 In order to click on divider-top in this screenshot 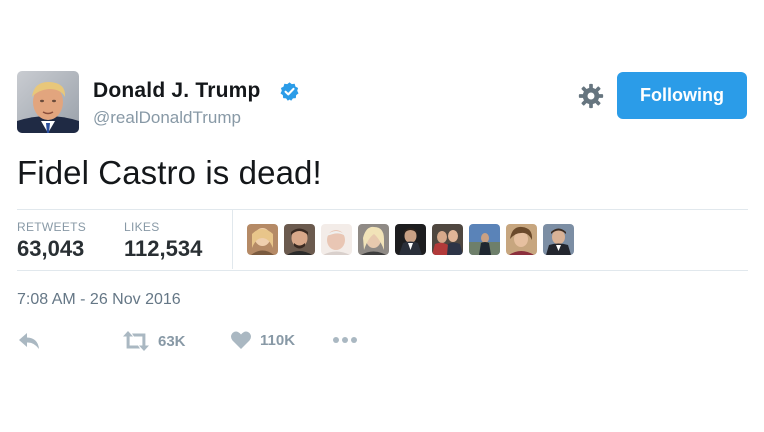, I will do `click(382, 209)`.